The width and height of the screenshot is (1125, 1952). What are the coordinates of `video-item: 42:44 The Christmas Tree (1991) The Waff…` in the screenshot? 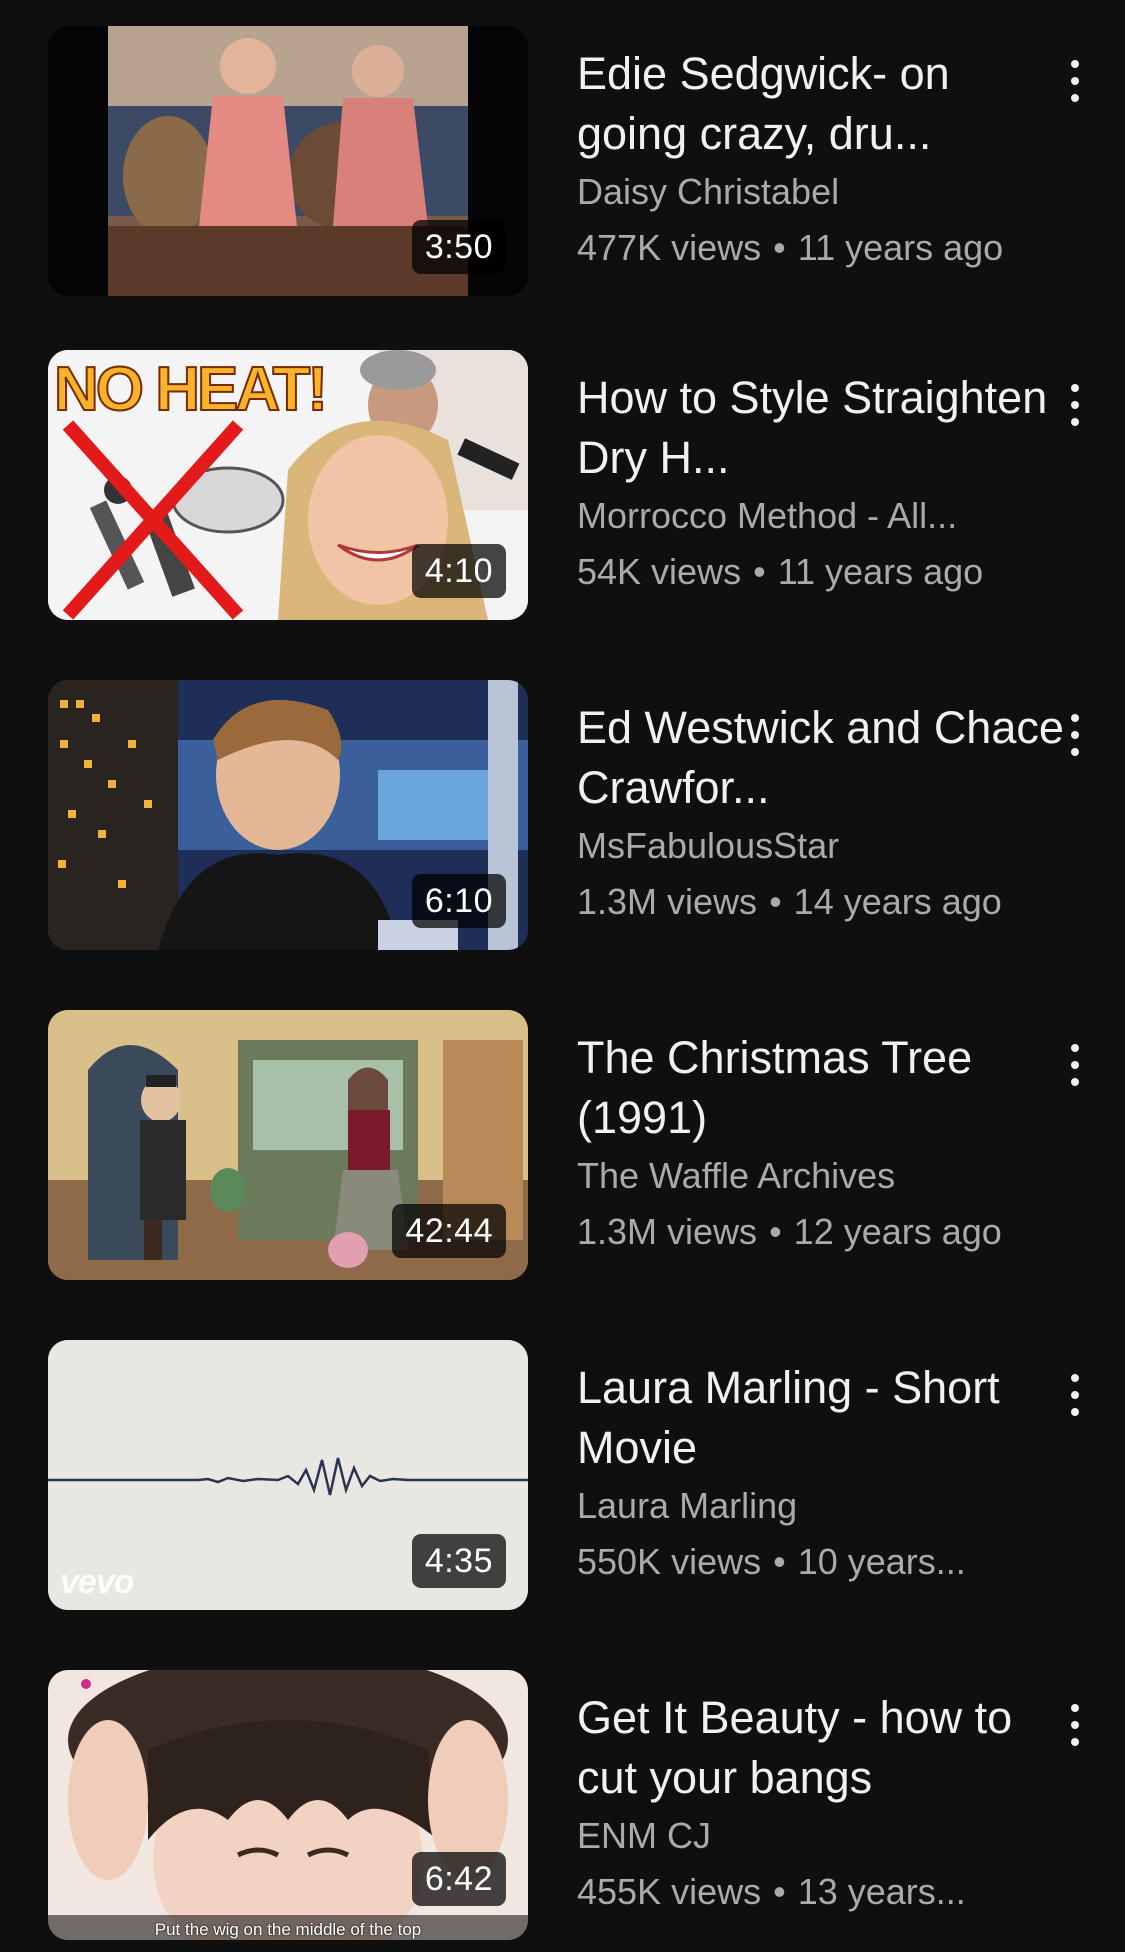 It's located at (562, 1145).